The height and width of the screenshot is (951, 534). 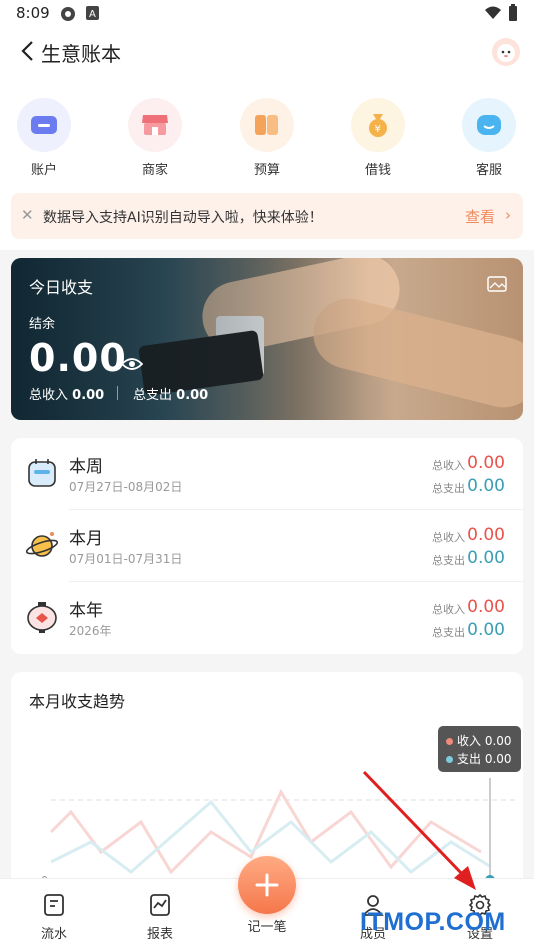 I want to click on eye-icon, so click(x=132, y=364).